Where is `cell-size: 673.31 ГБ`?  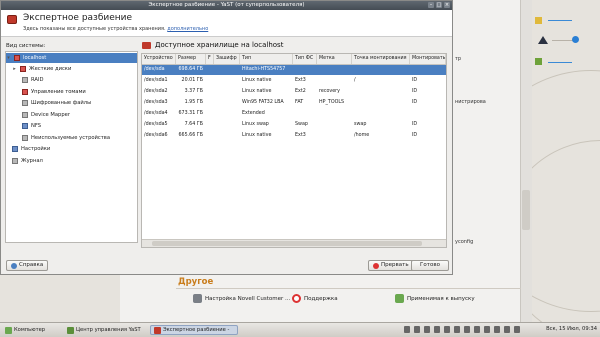 cell-size: 673.31 ГБ is located at coordinates (190, 113).